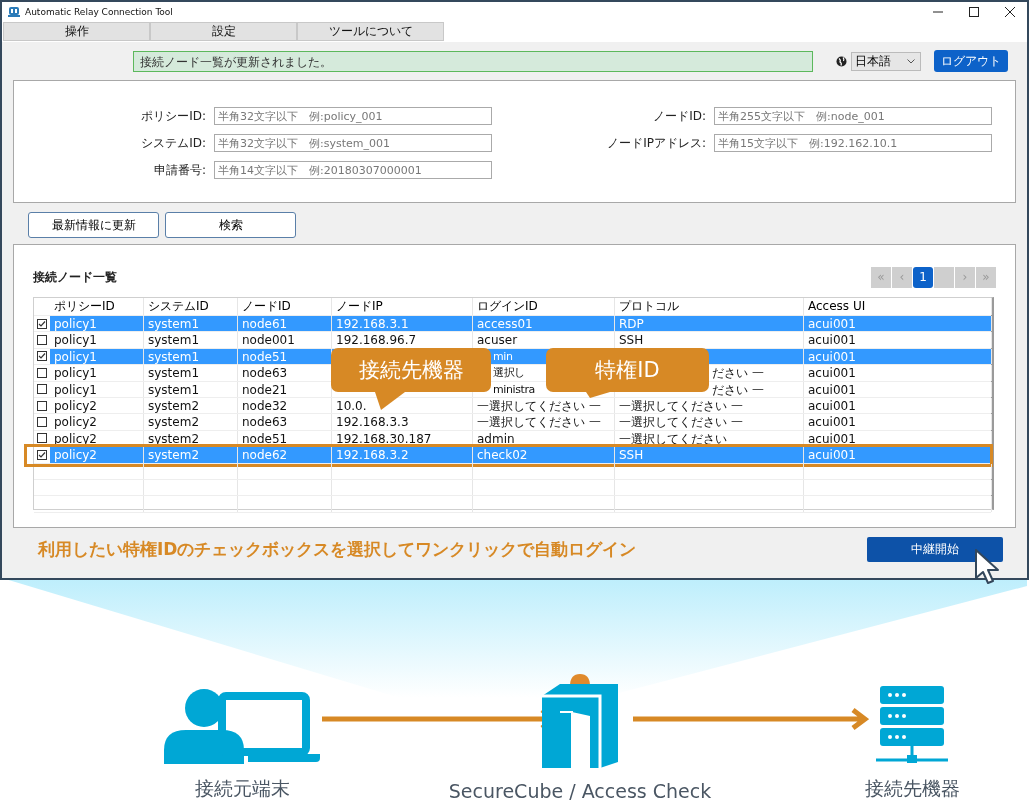 The height and width of the screenshot is (805, 1029). I want to click on column-header: ノードIP, so click(402, 306).